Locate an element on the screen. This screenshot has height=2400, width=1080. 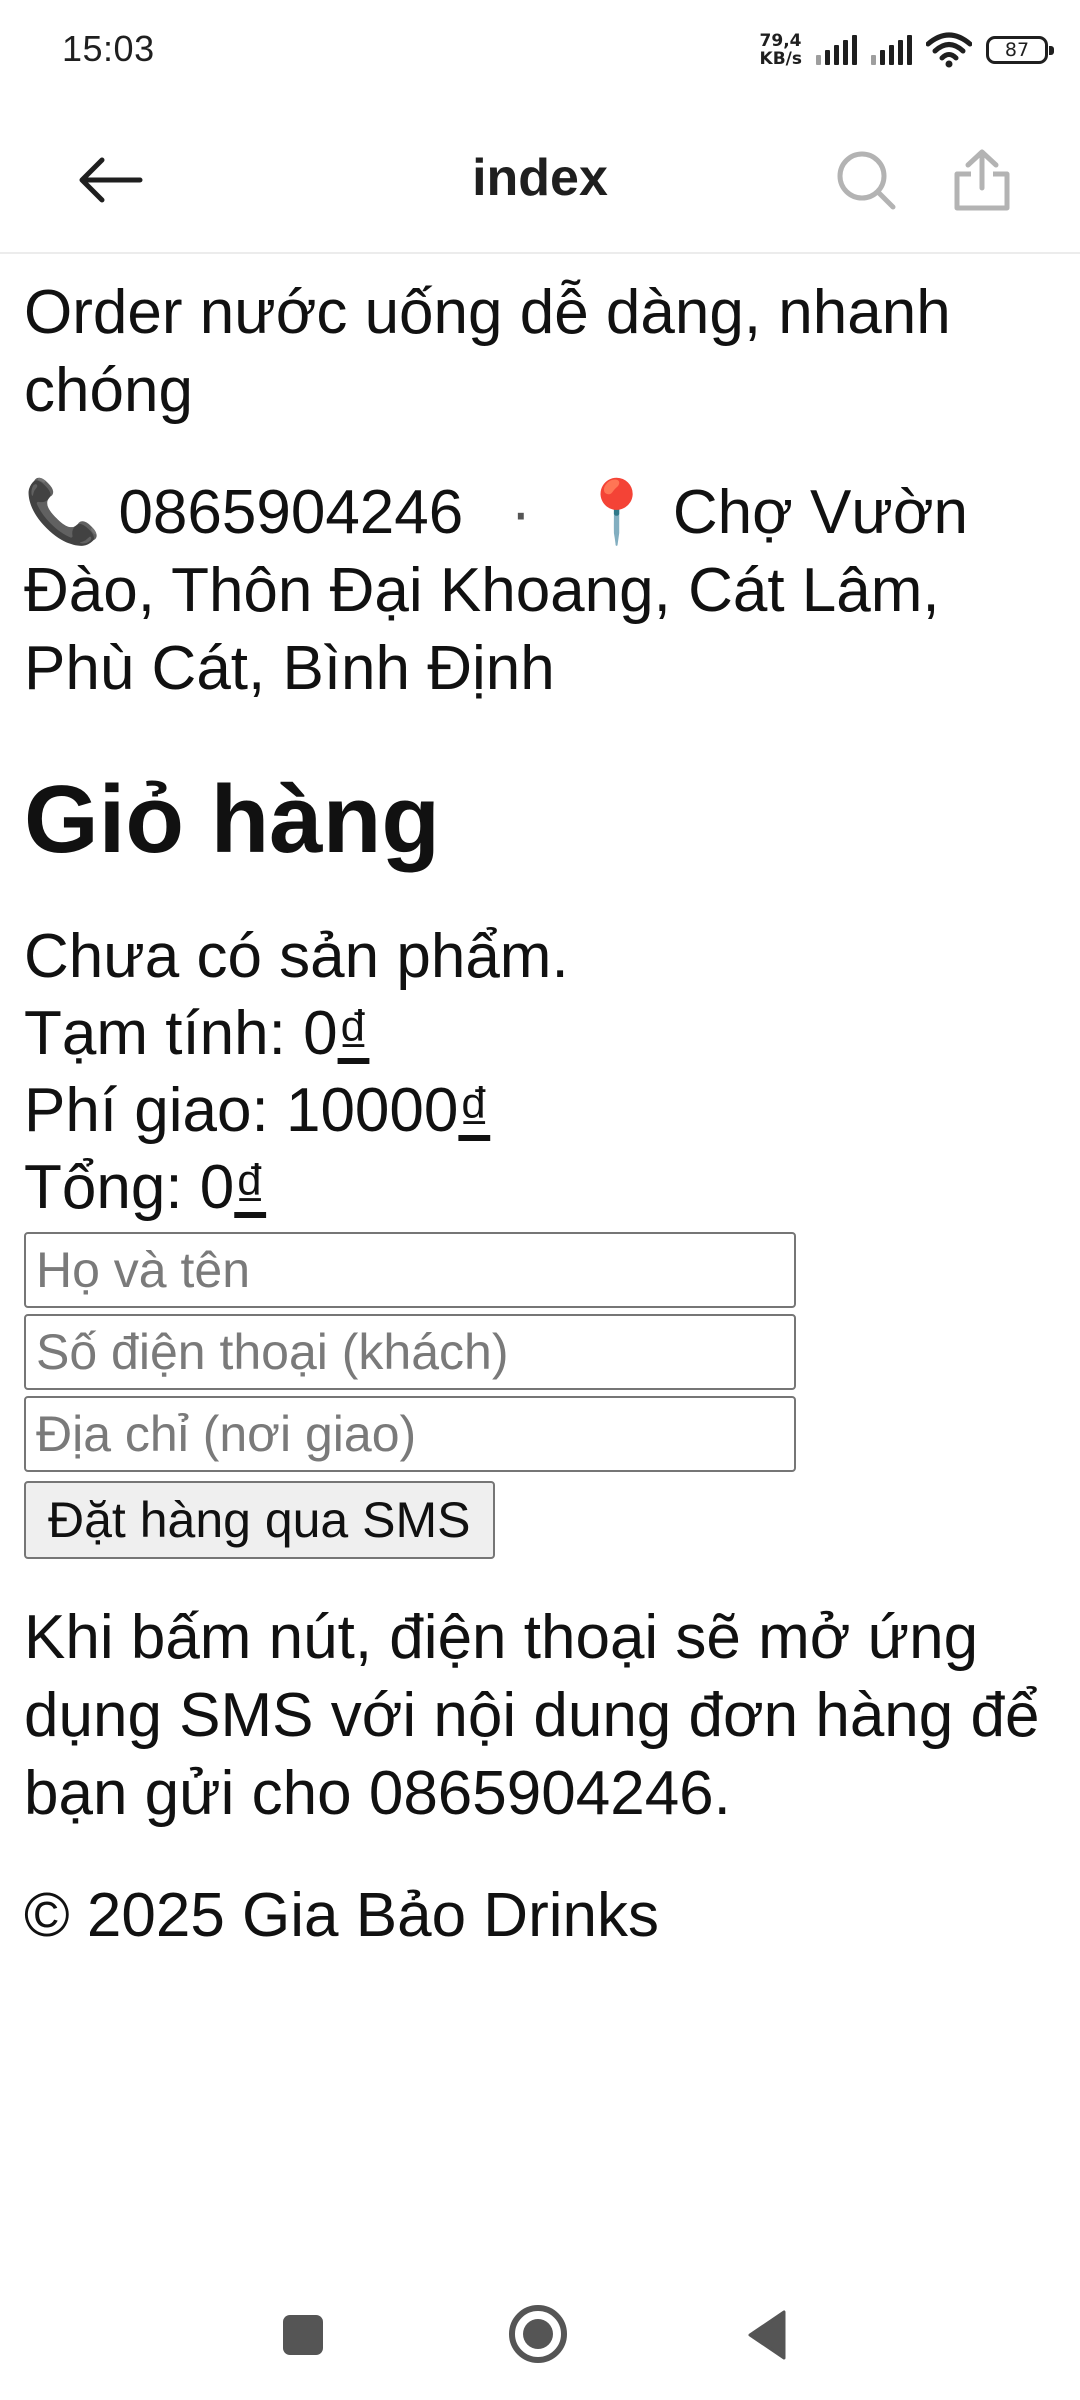
location-pin-icon: 📍 is located at coordinates (617, 512).